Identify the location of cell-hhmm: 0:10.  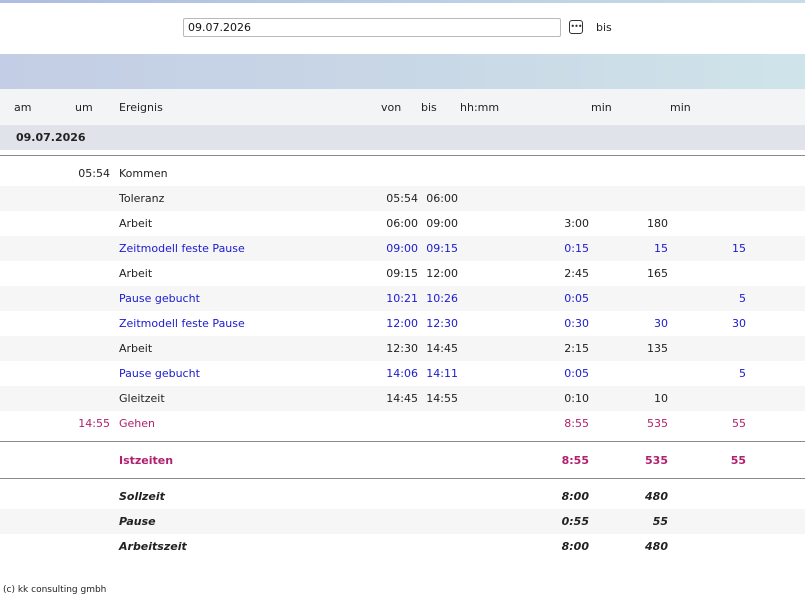
(576, 398).